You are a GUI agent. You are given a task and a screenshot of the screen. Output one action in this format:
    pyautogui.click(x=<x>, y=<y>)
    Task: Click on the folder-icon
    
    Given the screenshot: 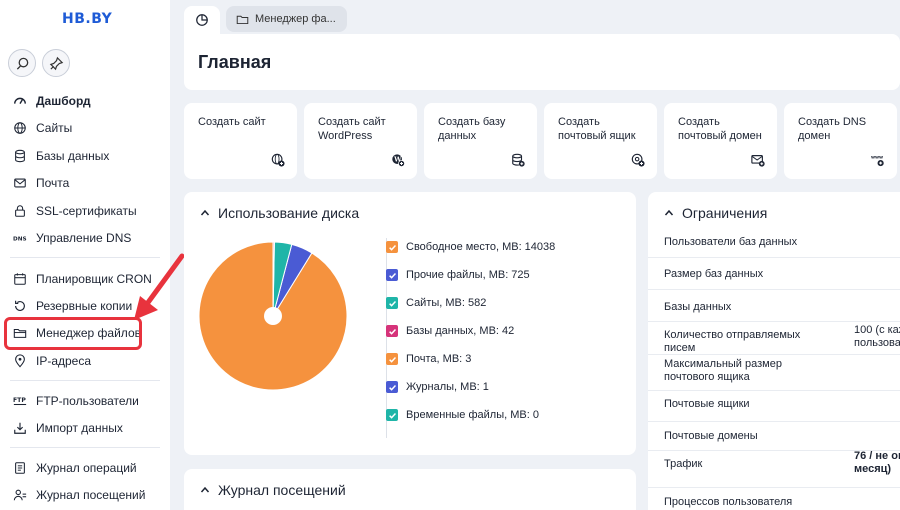 What is the action you would take?
    pyautogui.click(x=242, y=19)
    